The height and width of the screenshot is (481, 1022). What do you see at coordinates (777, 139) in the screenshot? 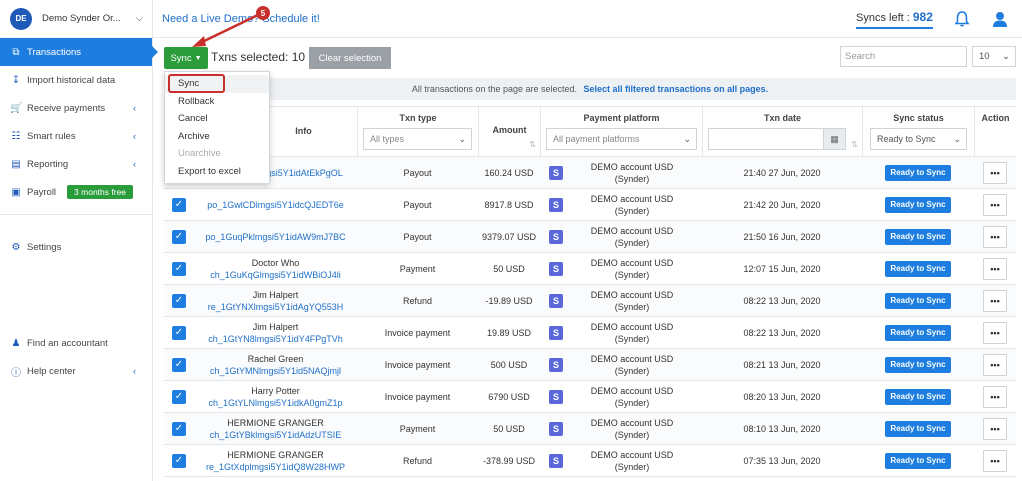
I see `date-filter-input: ▦` at bounding box center [777, 139].